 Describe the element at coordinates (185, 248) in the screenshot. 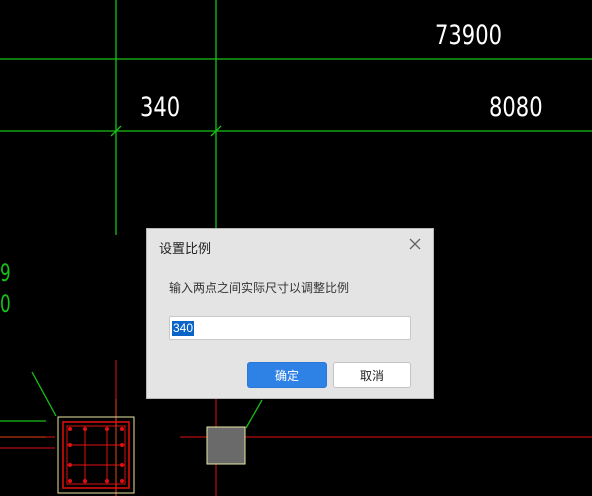

I see `dialog-title: 设置比例` at that location.